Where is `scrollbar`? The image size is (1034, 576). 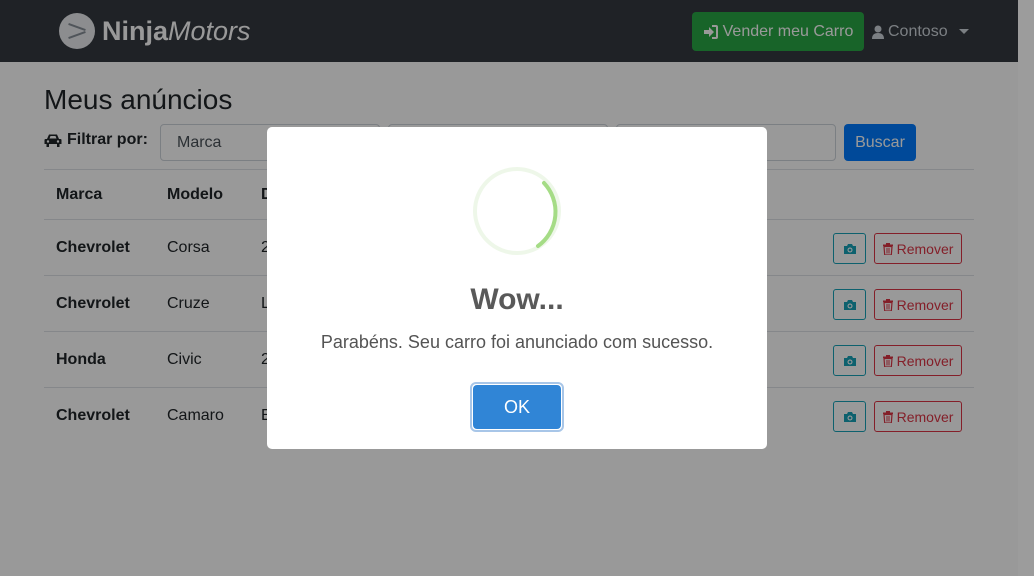 scrollbar is located at coordinates (1026, 288).